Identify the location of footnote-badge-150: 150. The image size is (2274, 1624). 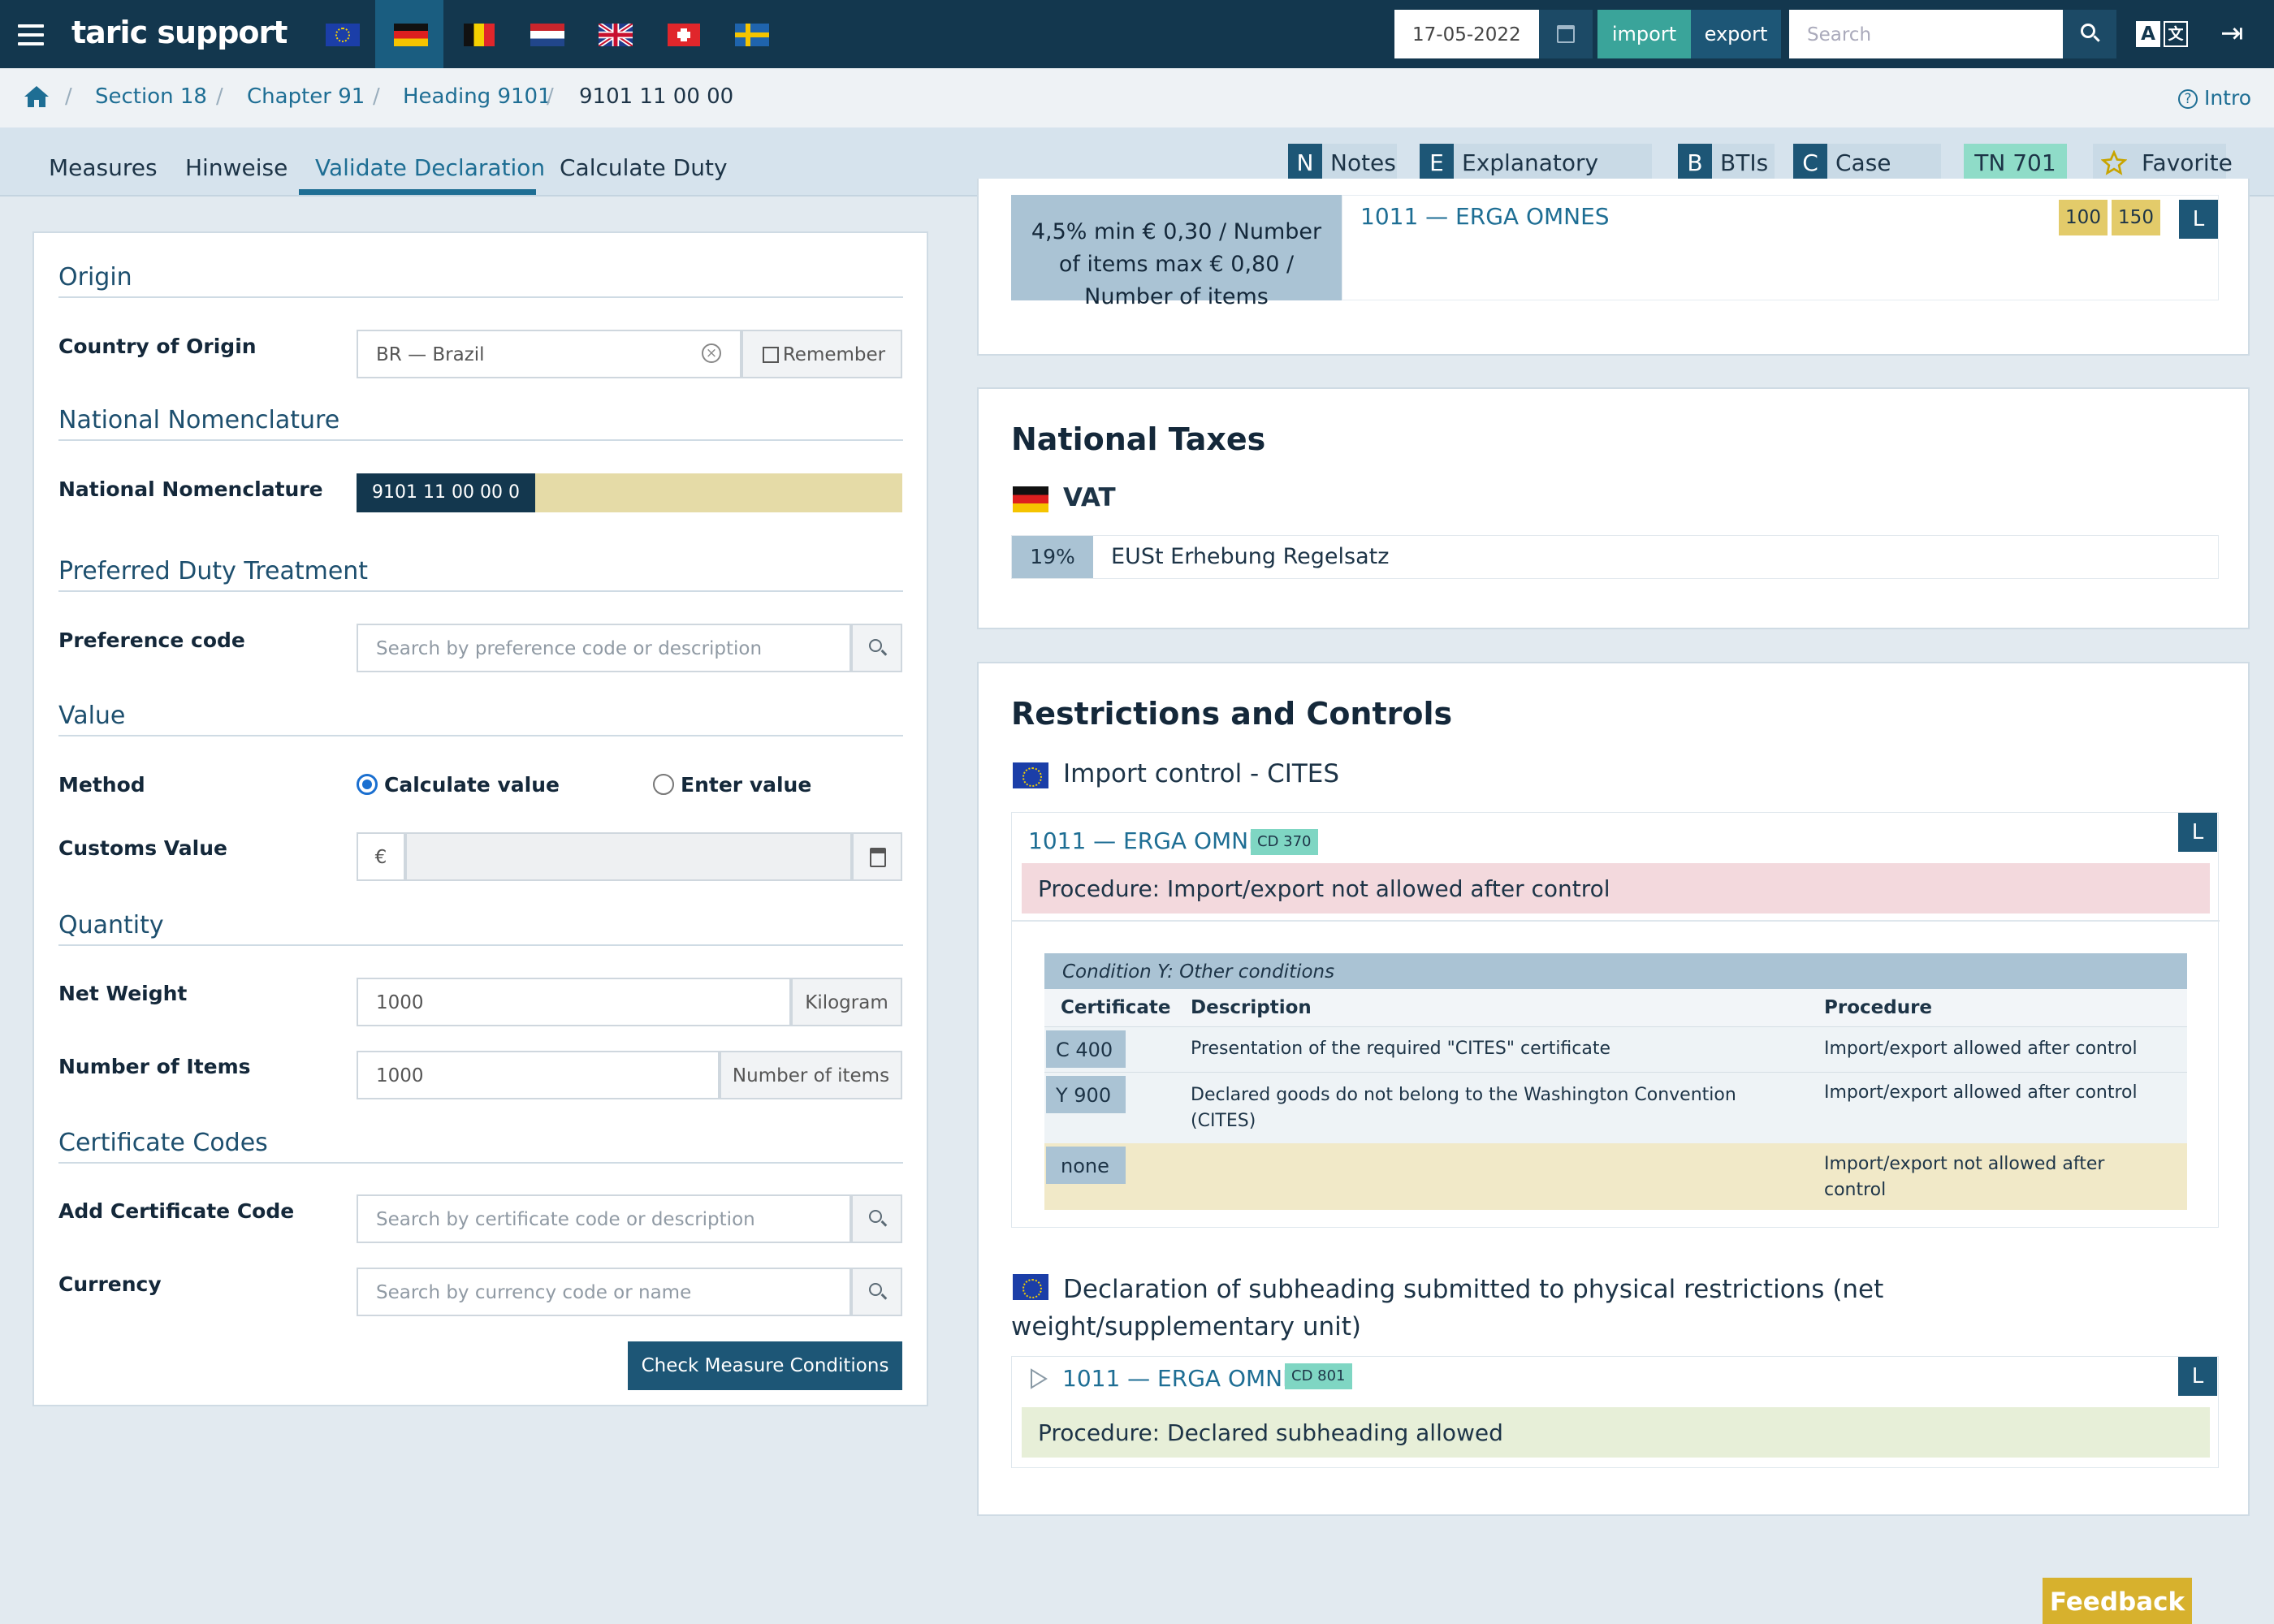
(2136, 218).